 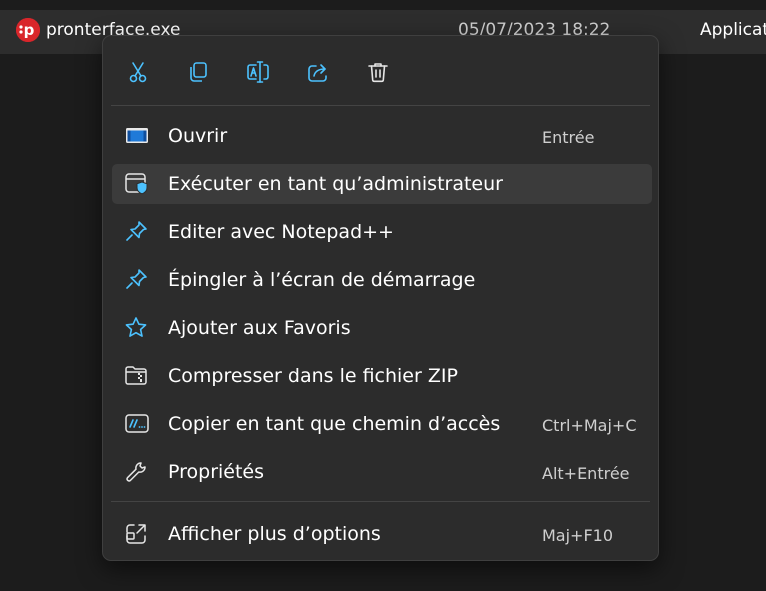 What do you see at coordinates (382, 534) in the screenshot?
I see `menu-item-show-more-options: Afficher plus d’options Maj+F10` at bounding box center [382, 534].